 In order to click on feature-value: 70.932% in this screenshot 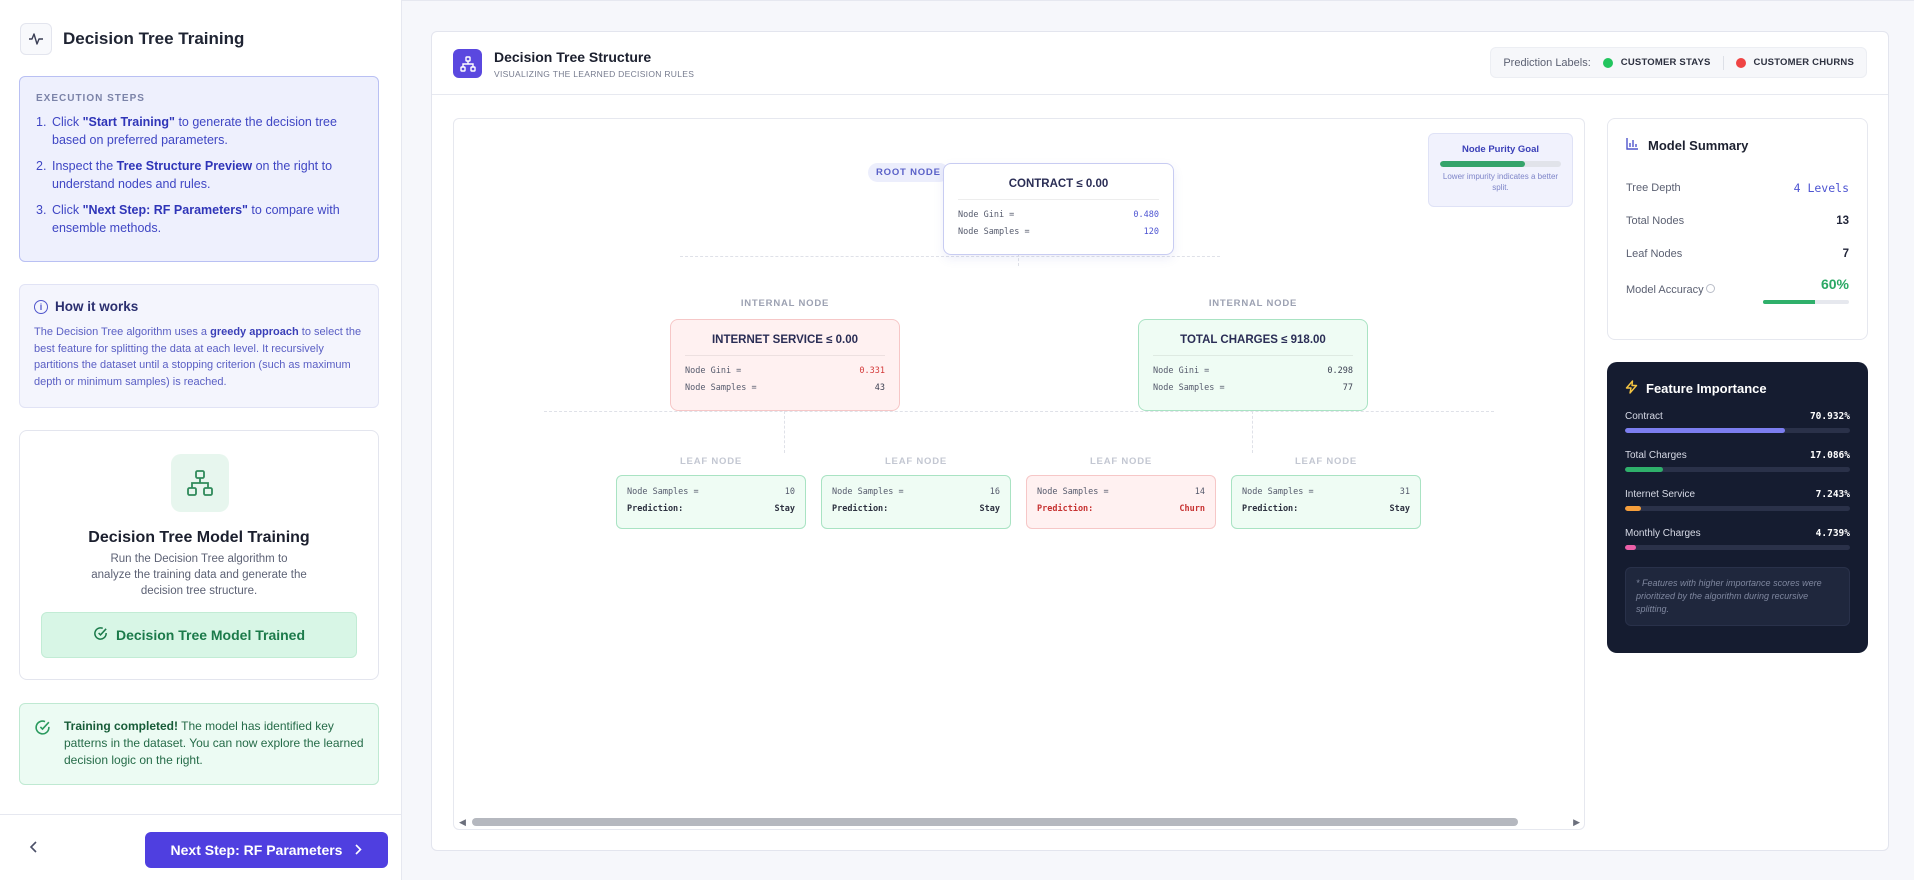, I will do `click(1829, 416)`.